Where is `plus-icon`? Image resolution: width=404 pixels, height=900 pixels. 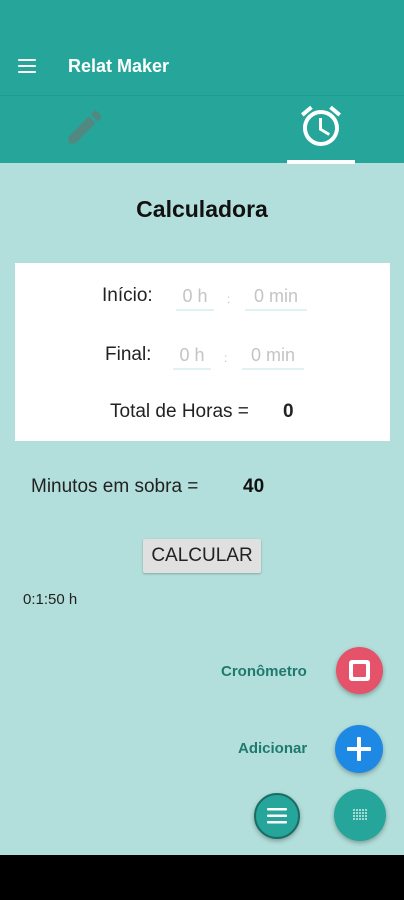
plus-icon is located at coordinates (359, 749).